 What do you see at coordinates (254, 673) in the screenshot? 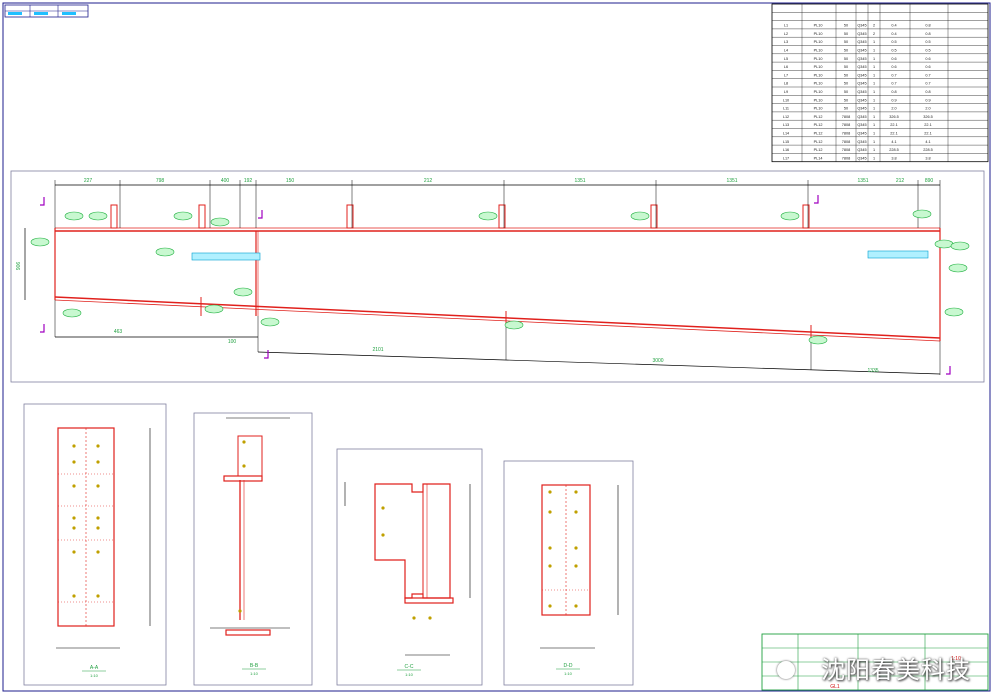
I see `section-b-scale: 1:10` at bounding box center [254, 673].